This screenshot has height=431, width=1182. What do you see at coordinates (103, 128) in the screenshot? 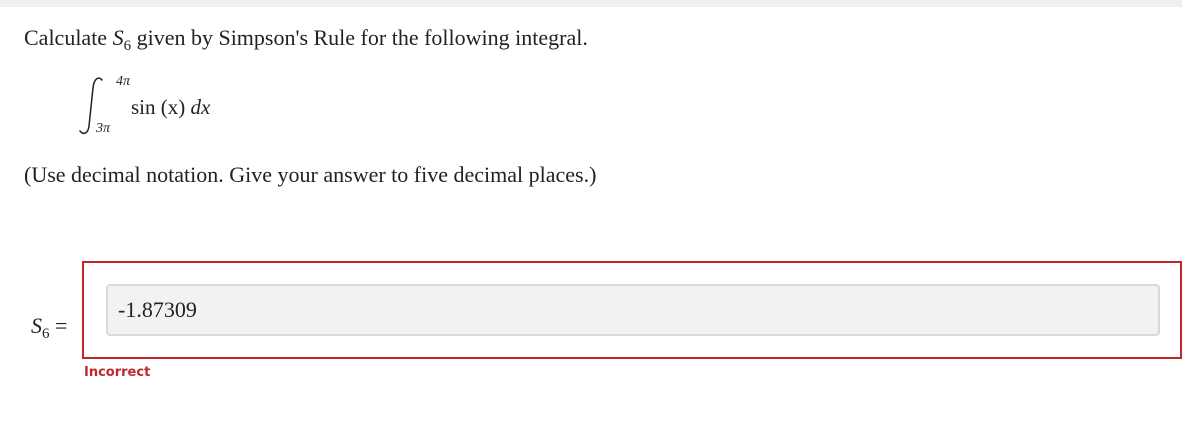
I see `lower-limit: 3π` at bounding box center [103, 128].